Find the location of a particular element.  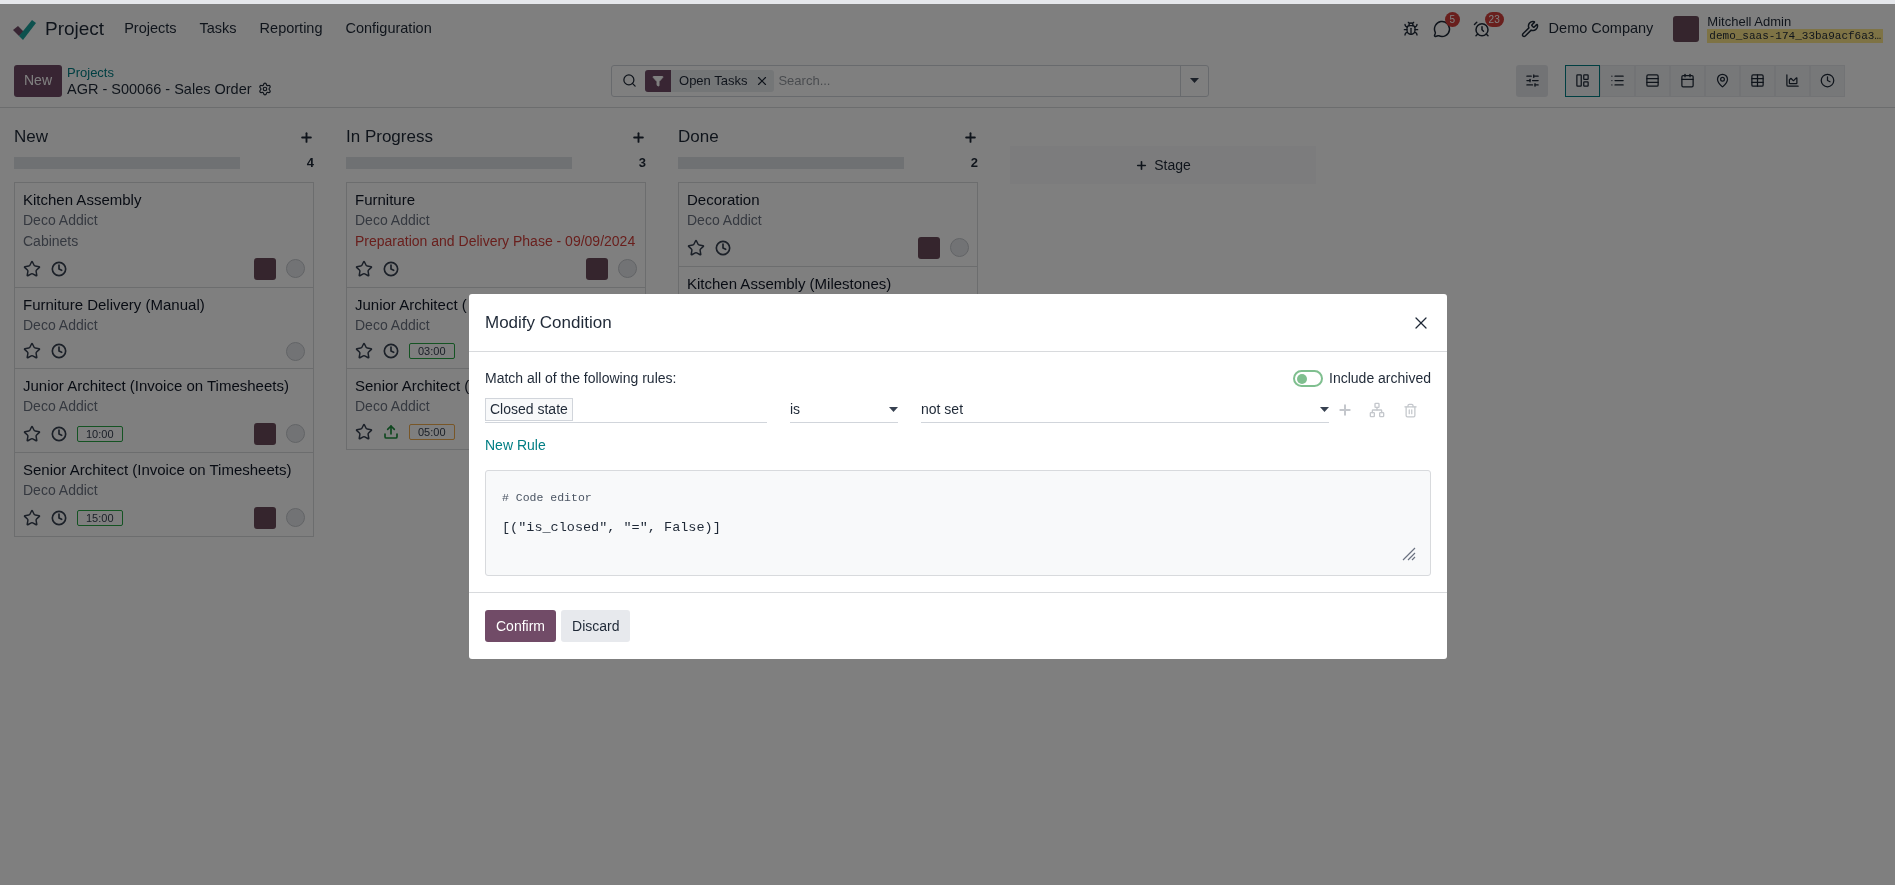

task-card: Senior Architect (Invoice on Timesheets) Deco Addict 15:00 is located at coordinates (164, 494).